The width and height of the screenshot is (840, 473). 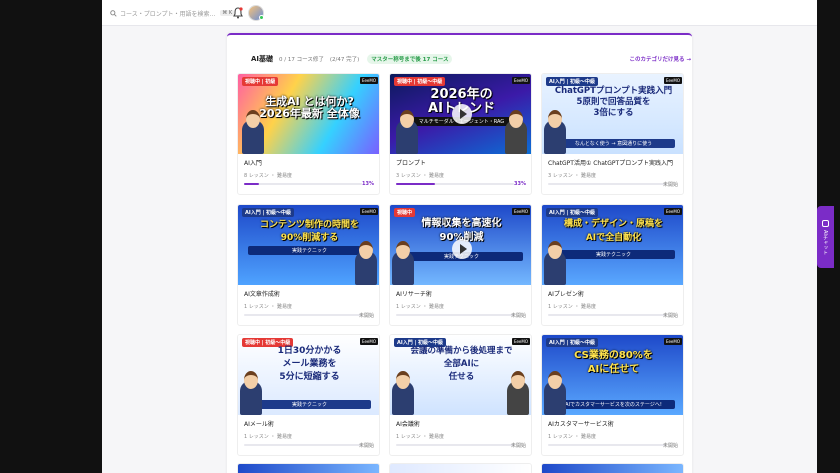 What do you see at coordinates (253, 163) in the screenshot?
I see `course-title: AI入門` at bounding box center [253, 163].